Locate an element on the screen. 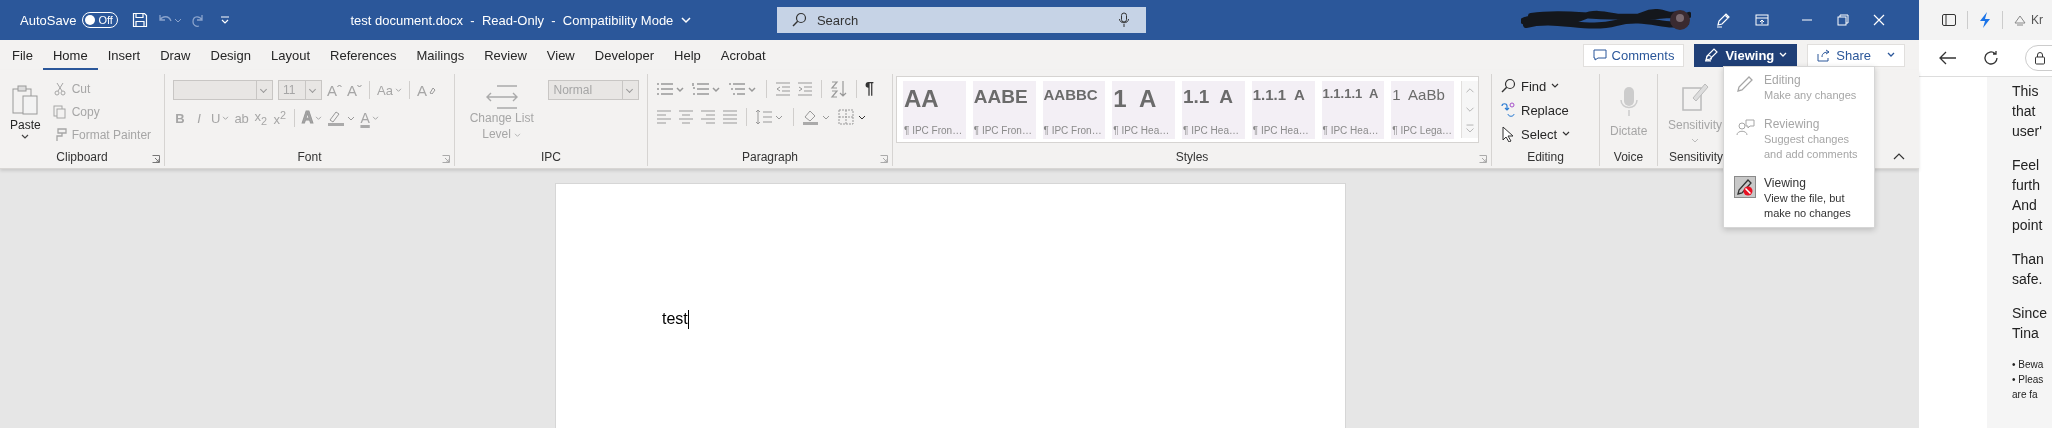 The height and width of the screenshot is (428, 2052). pencil-icon is located at coordinates (1745, 84).